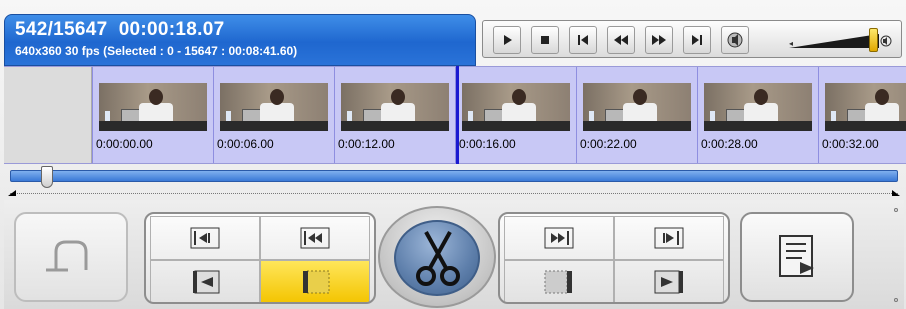  I want to click on next-marker-icon, so click(669, 238).